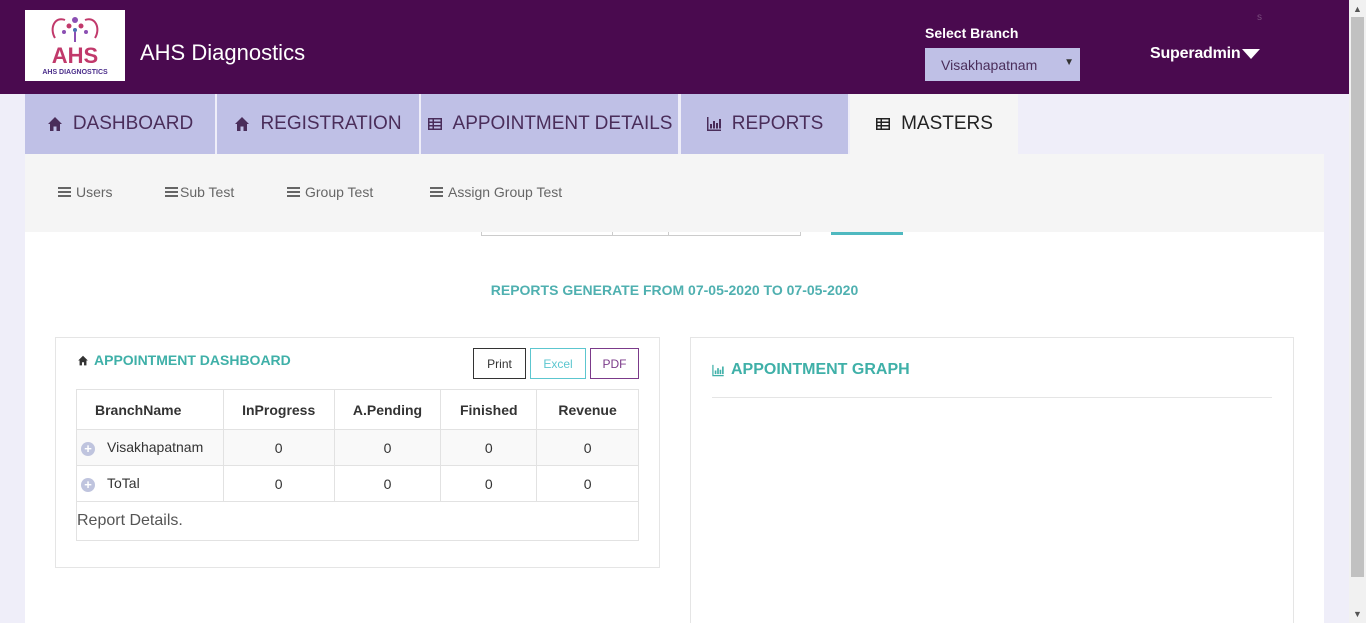 Image resolution: width=1366 pixels, height=623 pixels. I want to click on subnav-item-group-test: Group Test, so click(330, 192).